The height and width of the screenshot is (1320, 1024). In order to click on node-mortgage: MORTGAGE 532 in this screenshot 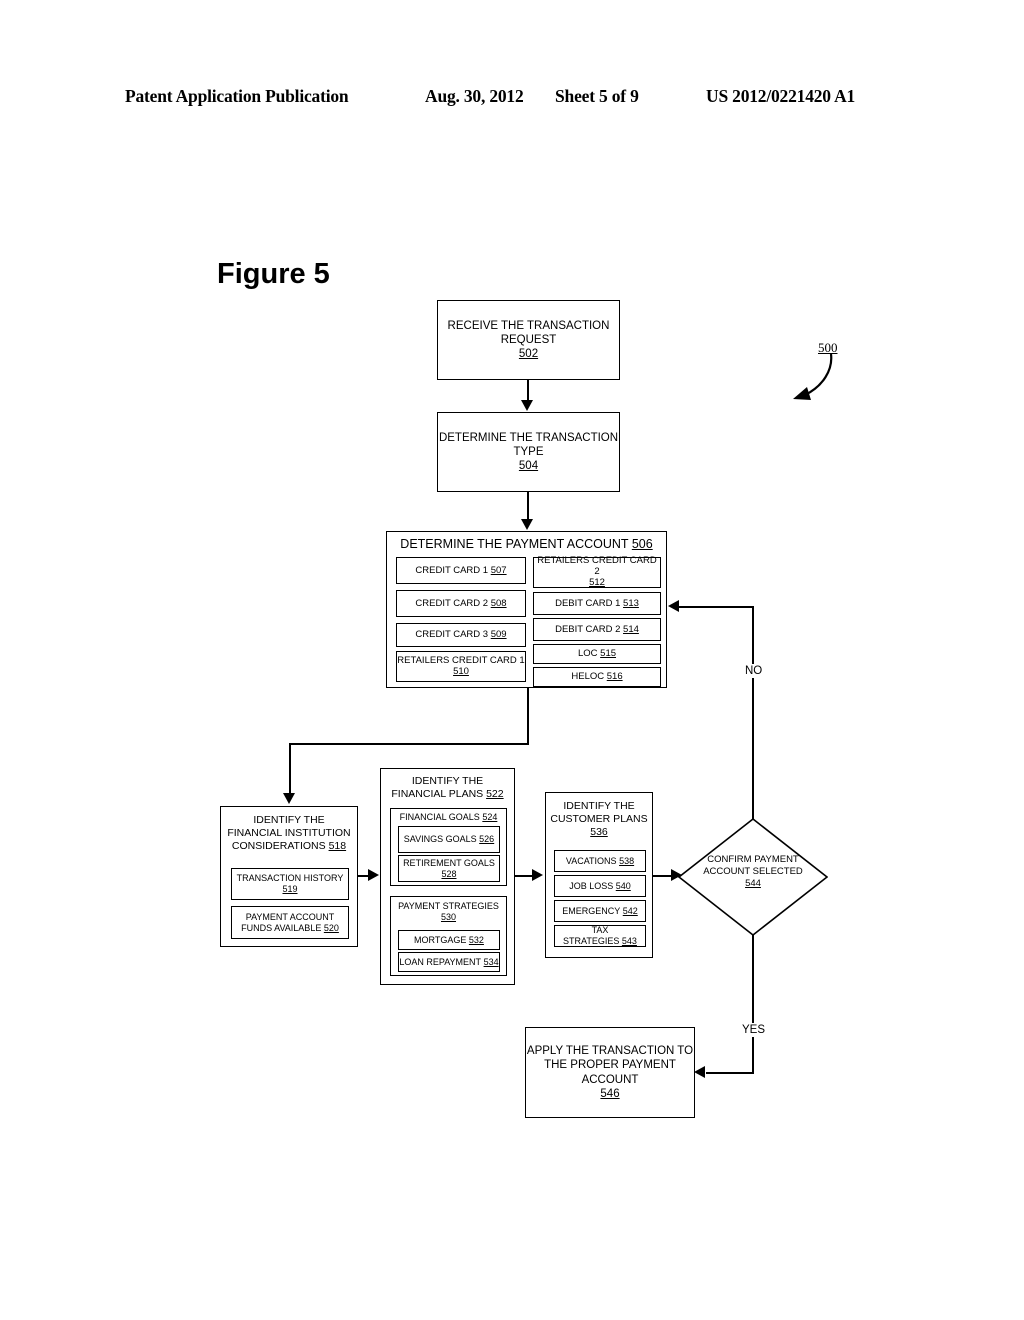, I will do `click(449, 940)`.